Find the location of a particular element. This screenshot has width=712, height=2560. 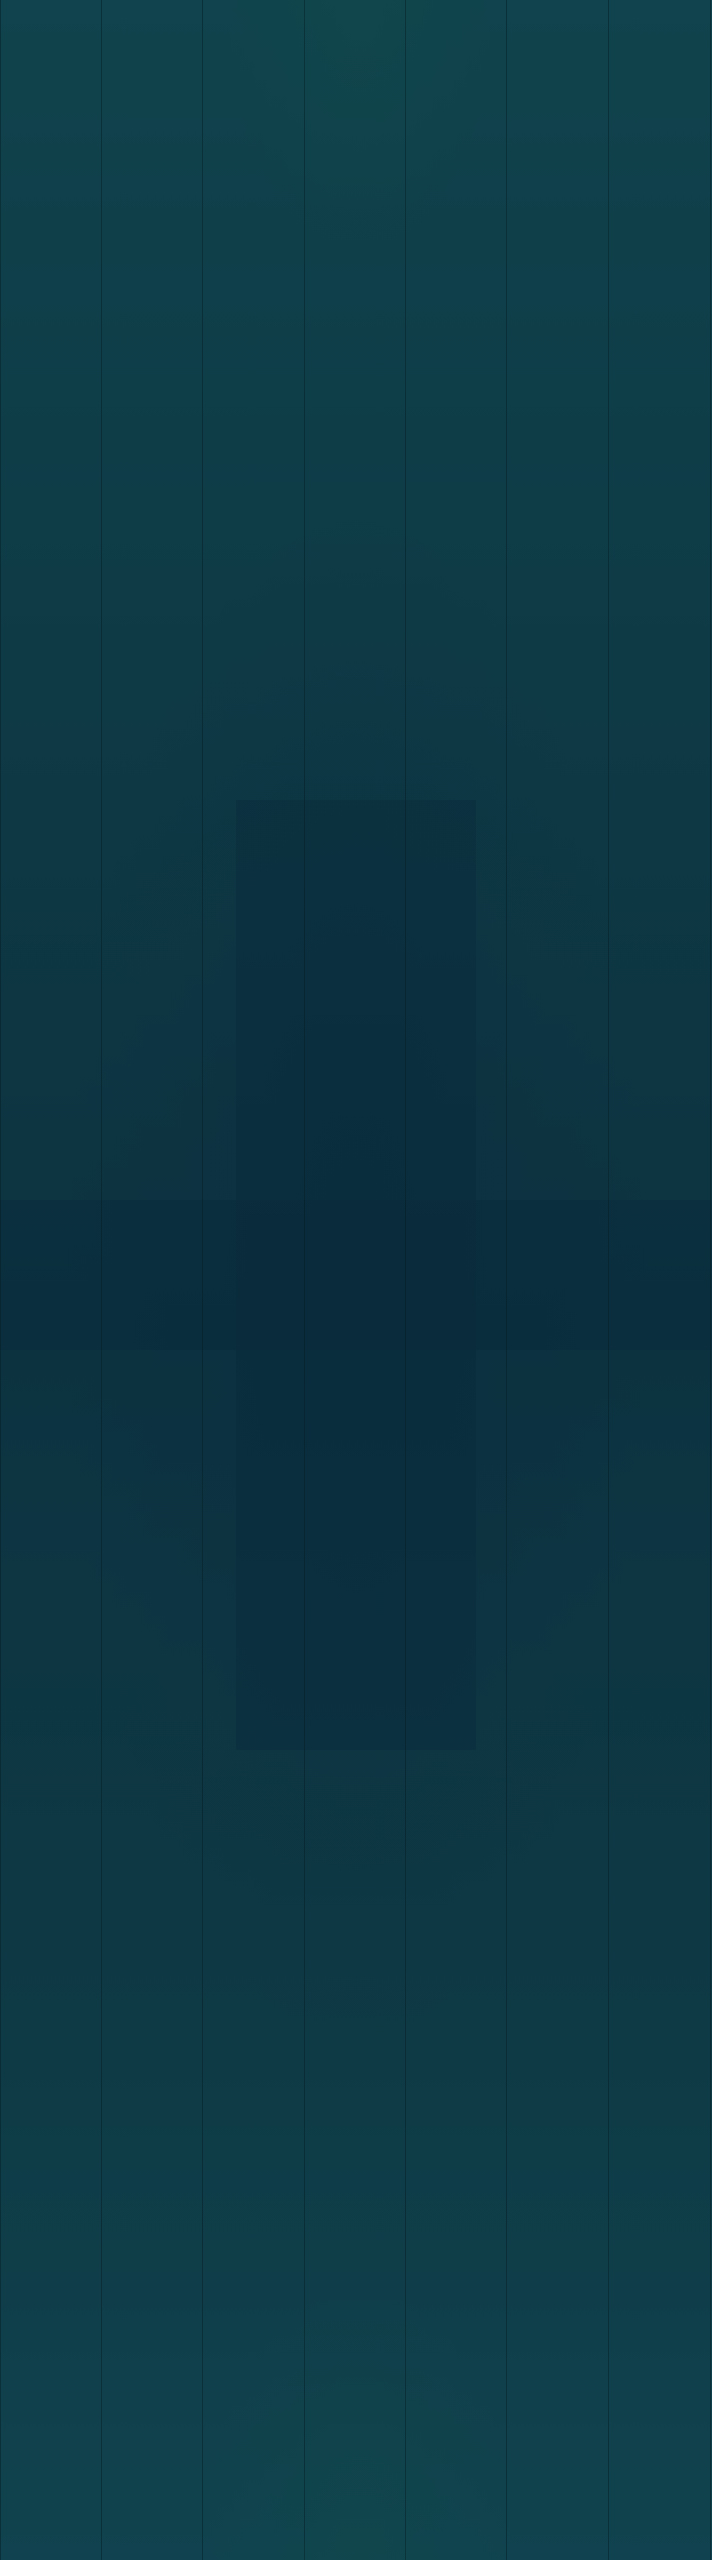

center-horizontal-band is located at coordinates (356, 1275).